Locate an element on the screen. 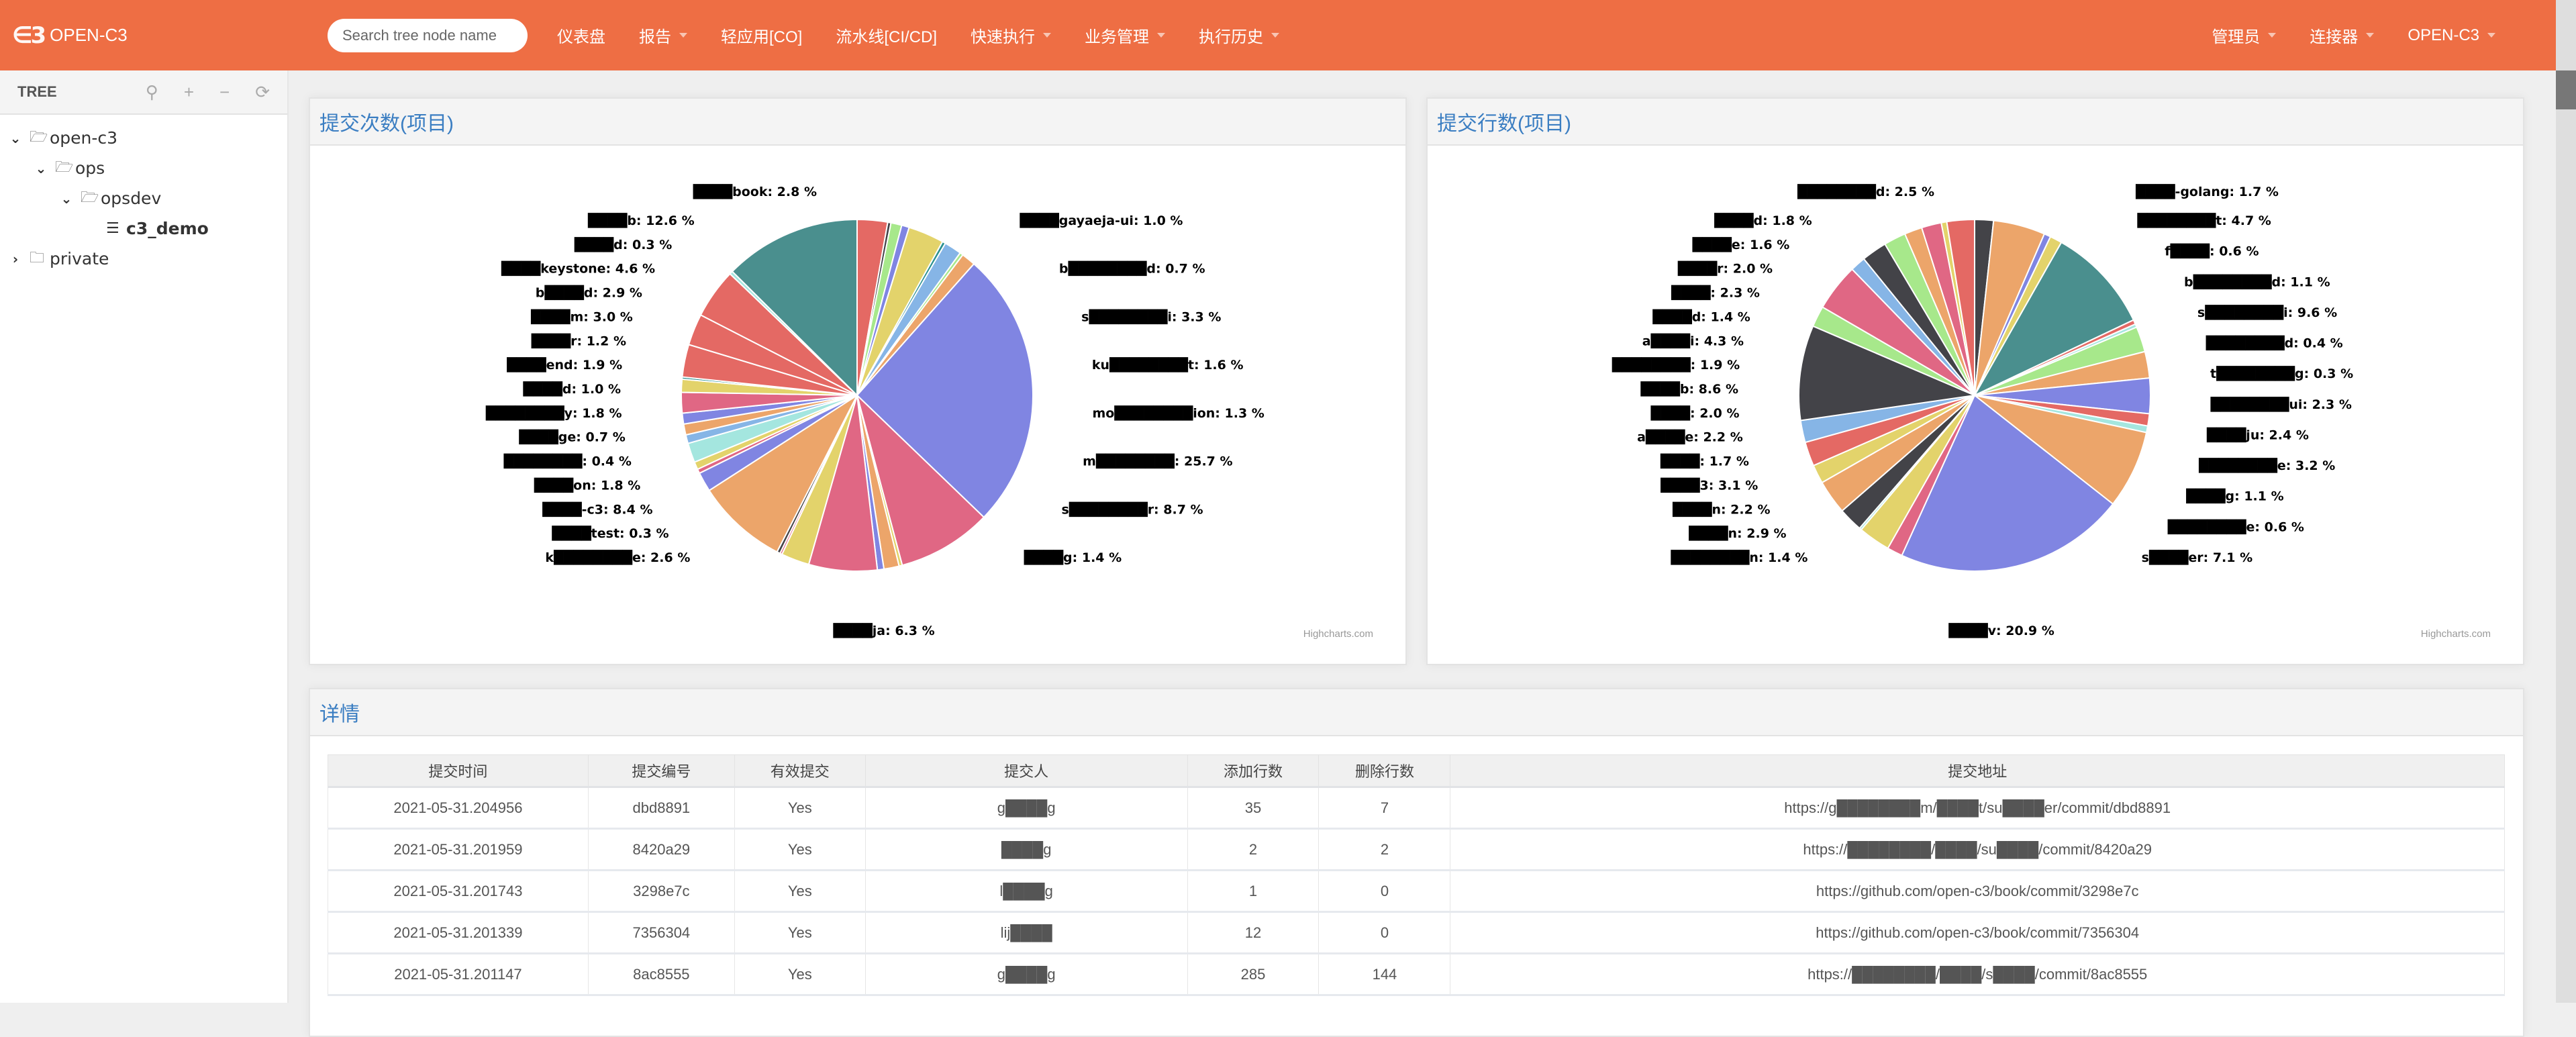  pie-data-label: s████████r: 8.7 % is located at coordinates (1132, 509).